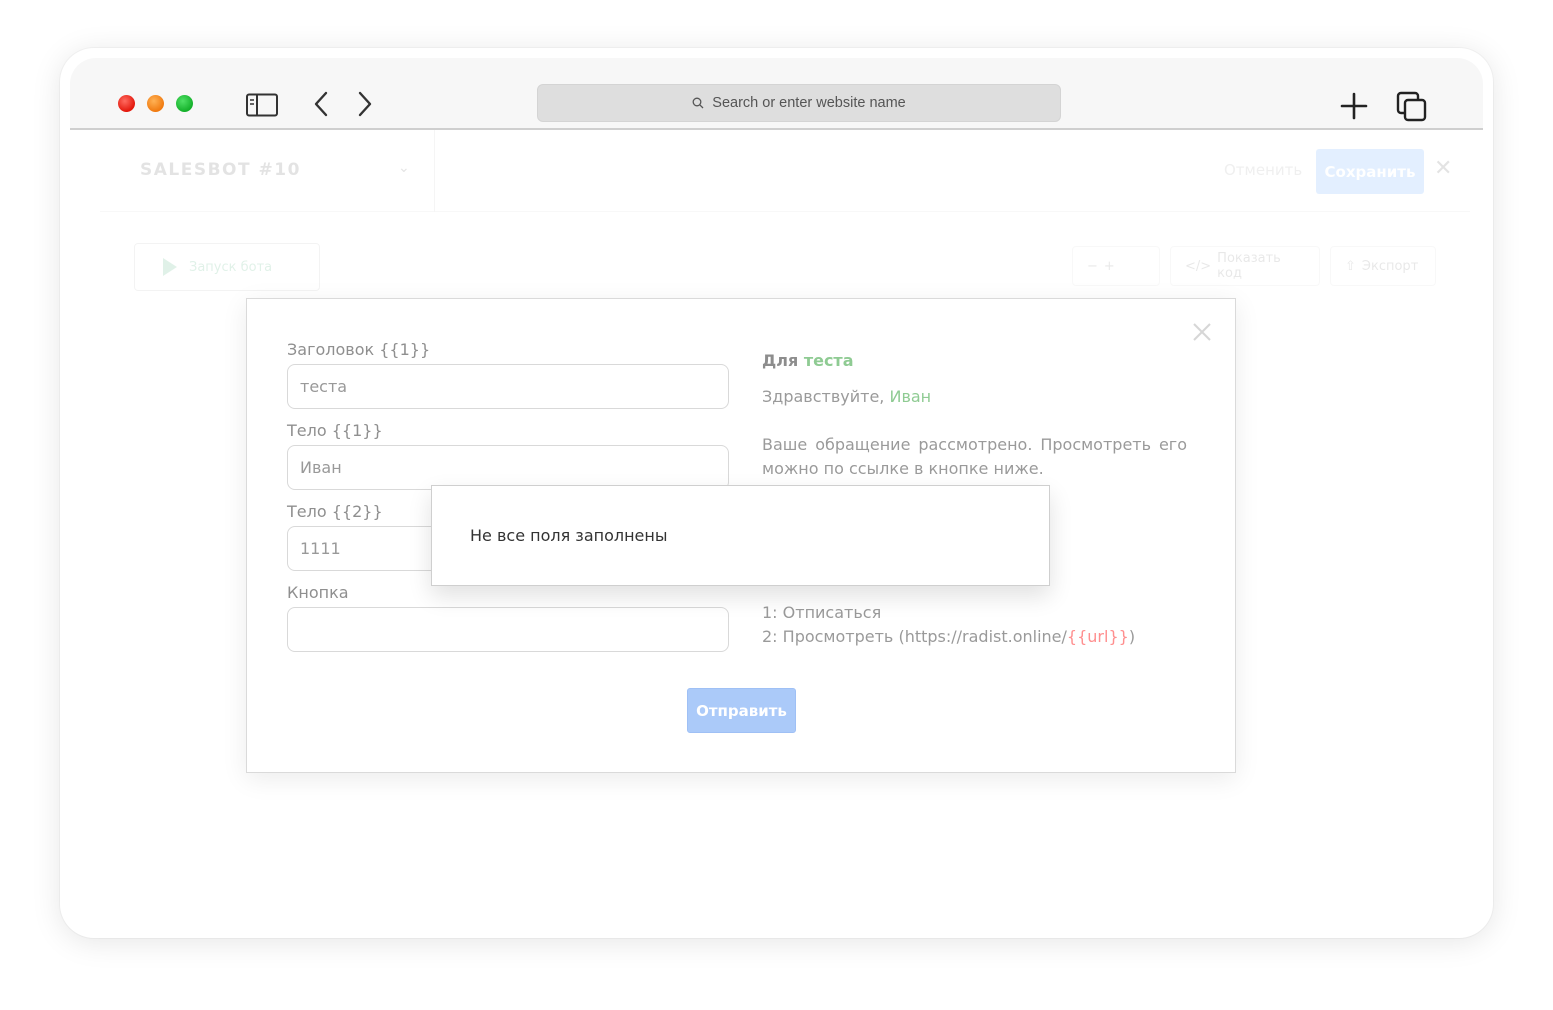 This screenshot has width=1553, height=1010. I want to click on show-code-button: </> Показать код, so click(1245, 266).